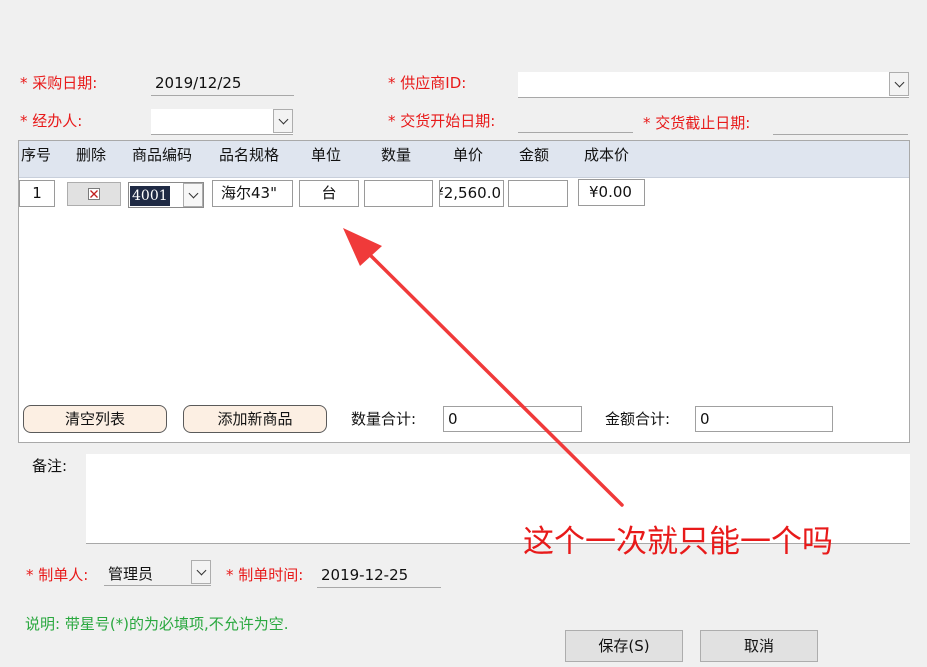 The image size is (927, 667). Describe the element at coordinates (678, 542) in the screenshot. I see `annotation-text: 这个一次就只能一个吗` at that location.